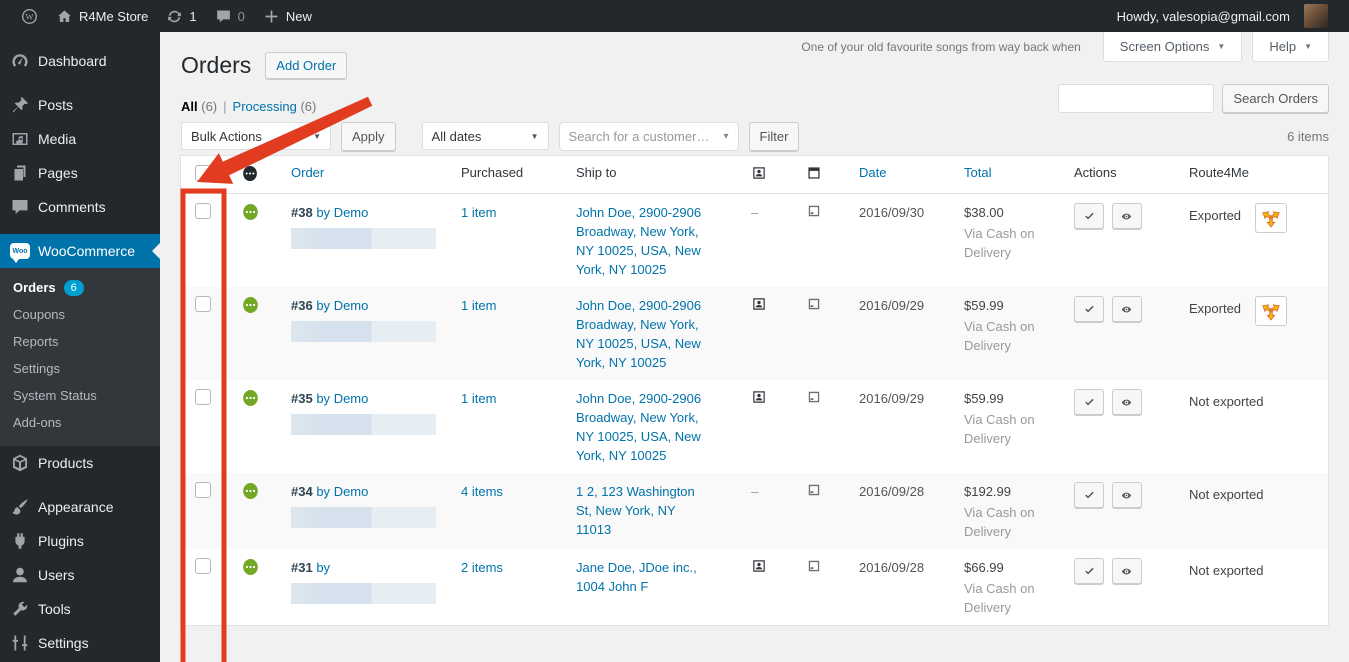 This screenshot has width=1349, height=662. Describe the element at coordinates (1222, 16) in the screenshot. I see `my-account-menu: Howdy, valesopia@gmail.com` at that location.